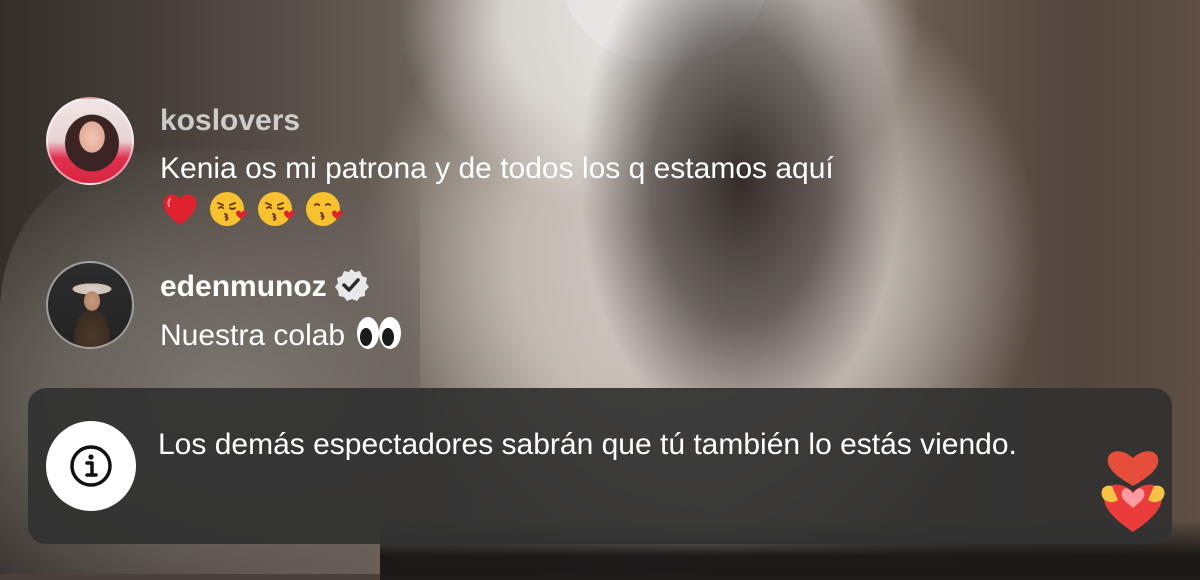 The image size is (1200, 580). Describe the element at coordinates (230, 121) in the screenshot. I see `comment-username: koslovers` at that location.